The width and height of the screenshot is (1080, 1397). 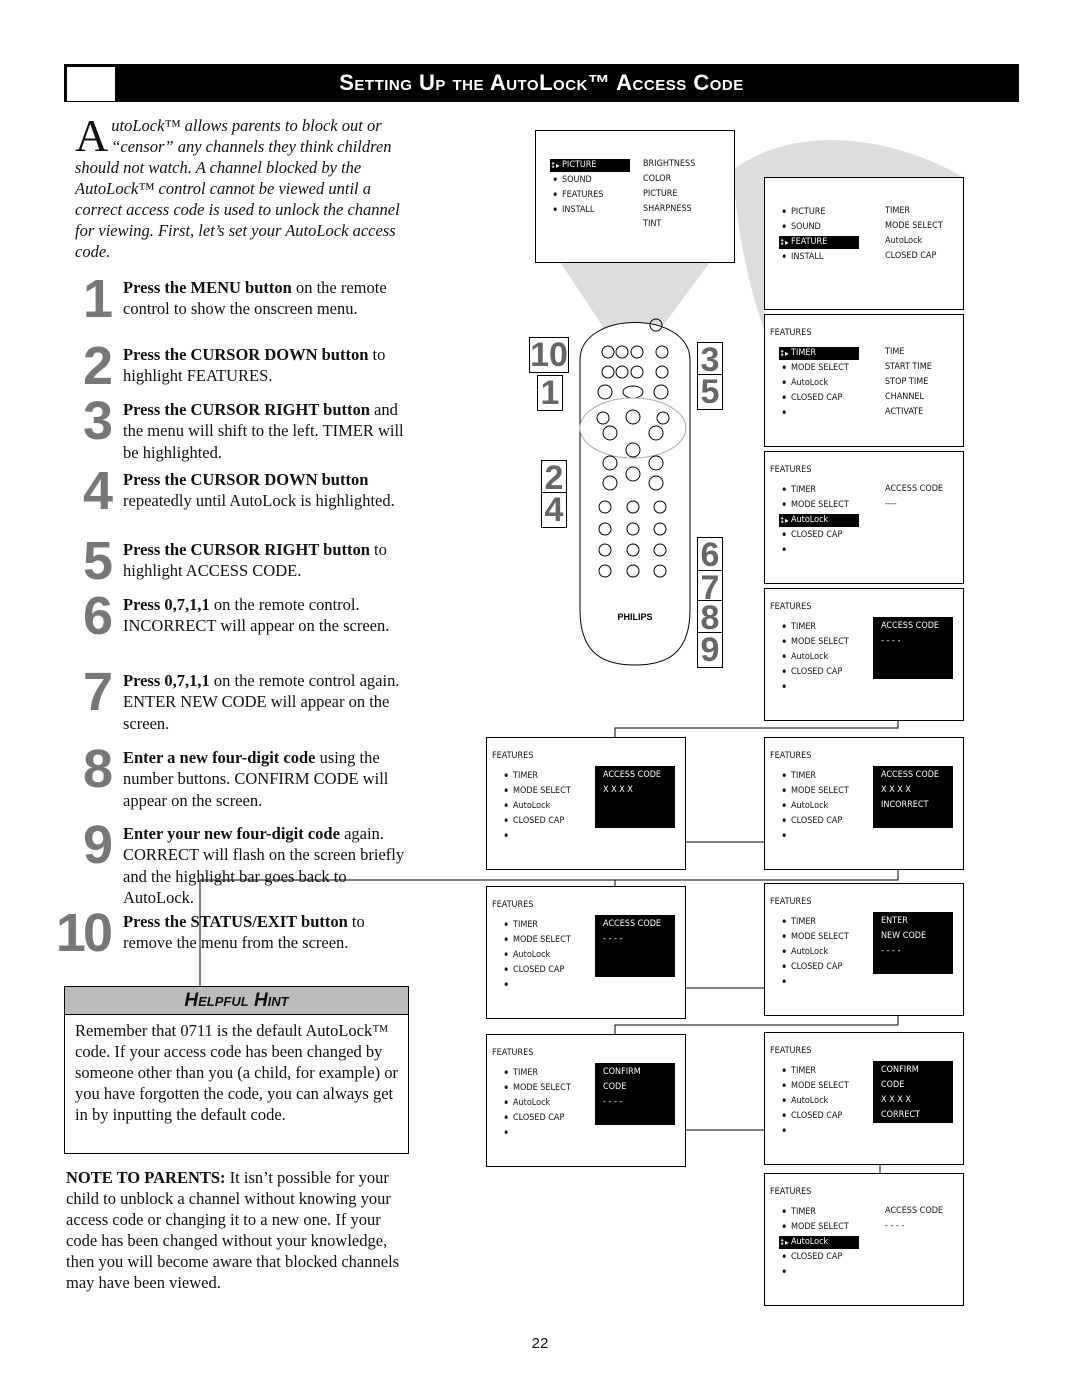 I want to click on step-number: 7, so click(x=97, y=692).